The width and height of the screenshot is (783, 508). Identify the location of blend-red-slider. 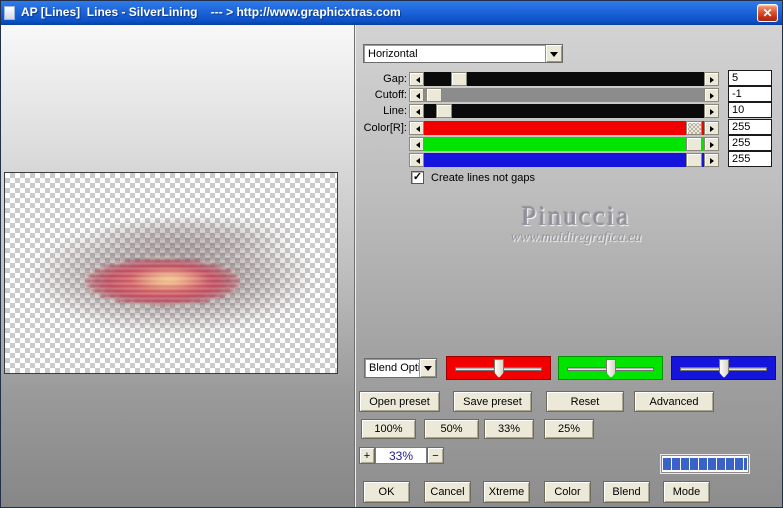
(498, 368).